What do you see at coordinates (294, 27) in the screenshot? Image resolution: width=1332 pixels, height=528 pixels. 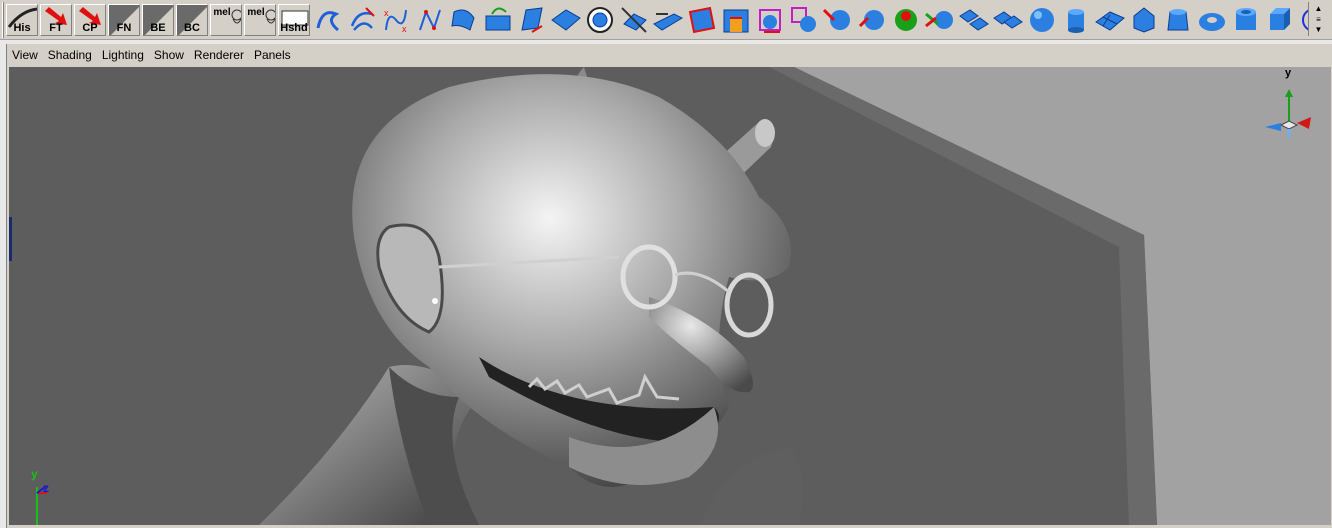 I see `hshd-label: Hshd` at bounding box center [294, 27].